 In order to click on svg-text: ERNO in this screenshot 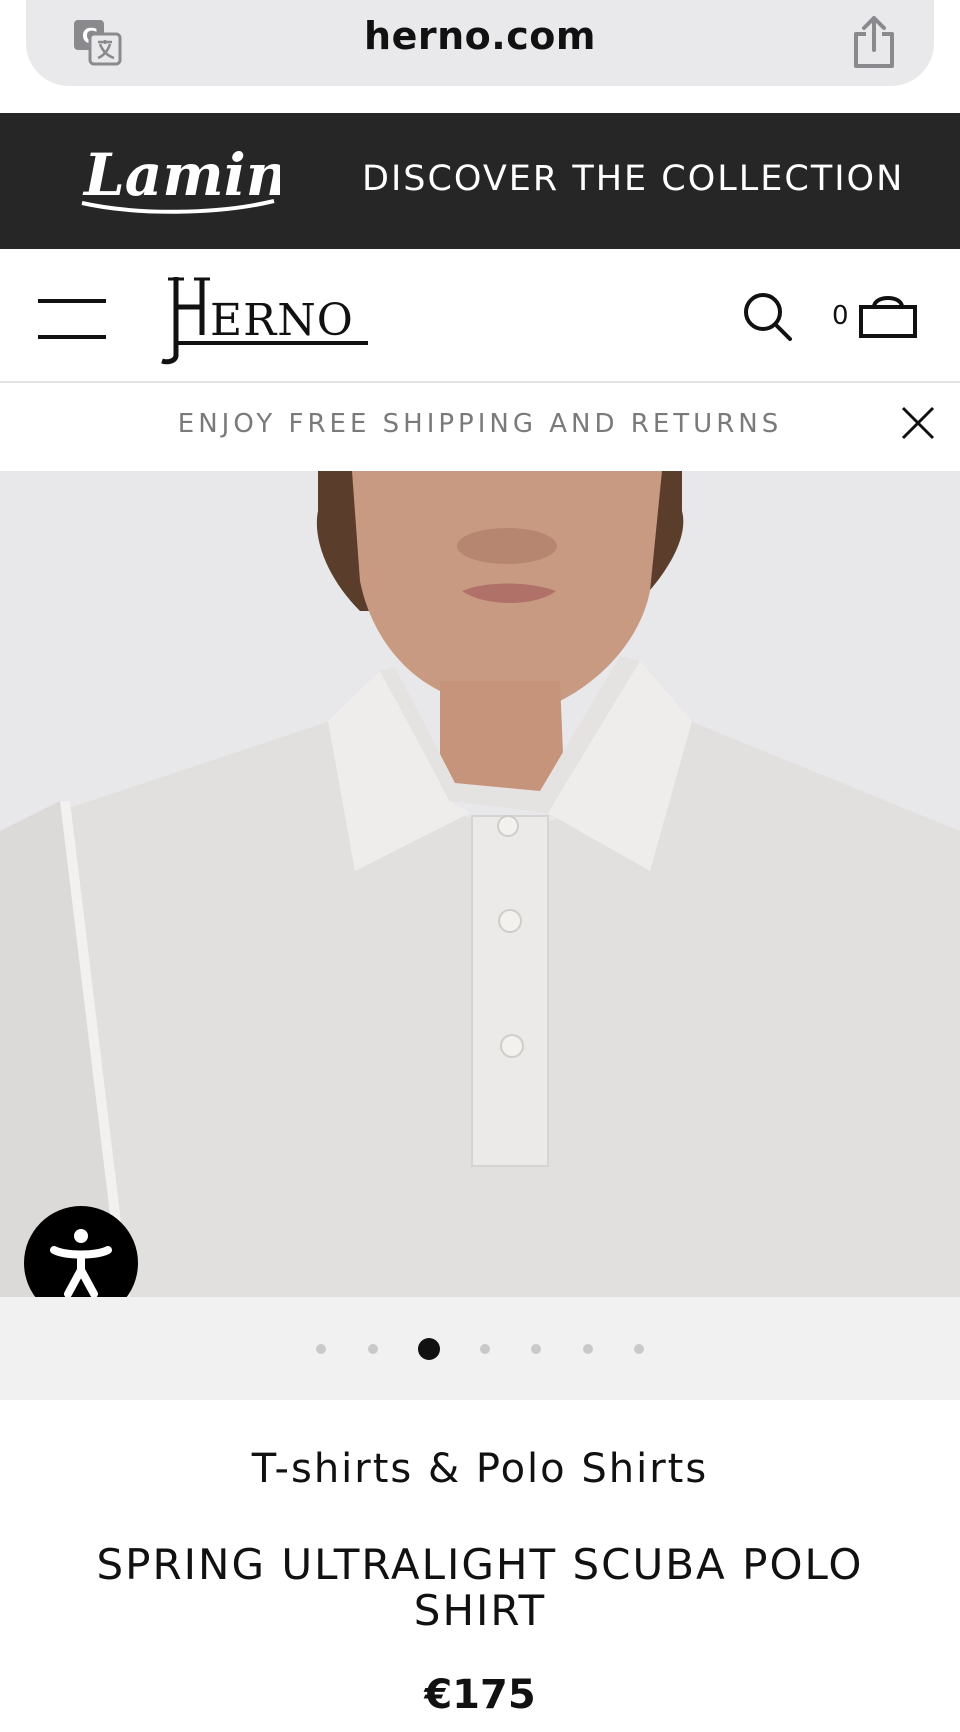, I will do `click(282, 320)`.